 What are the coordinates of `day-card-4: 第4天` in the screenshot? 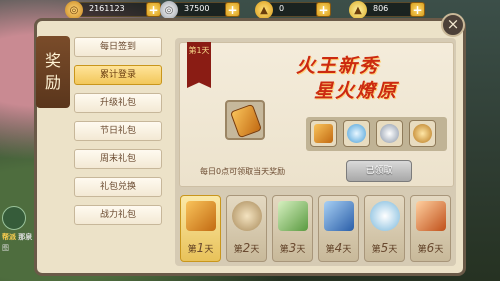 It's located at (338, 228).